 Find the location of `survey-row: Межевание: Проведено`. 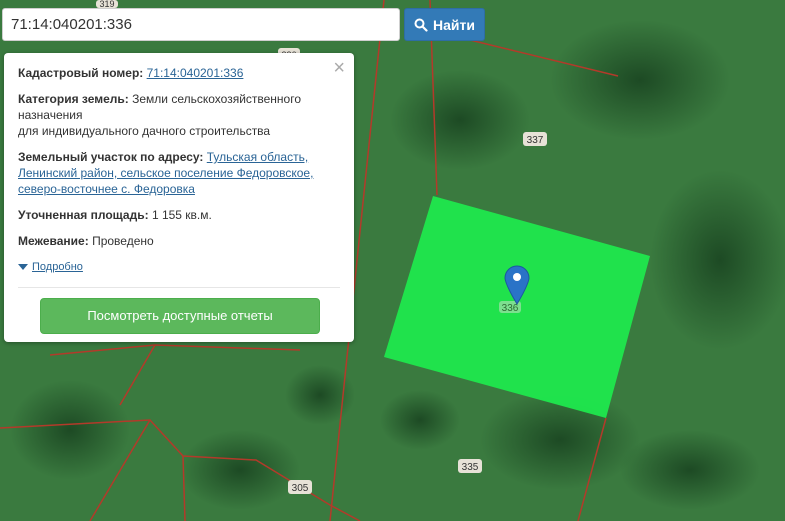

survey-row: Межевание: Проведено is located at coordinates (179, 241).